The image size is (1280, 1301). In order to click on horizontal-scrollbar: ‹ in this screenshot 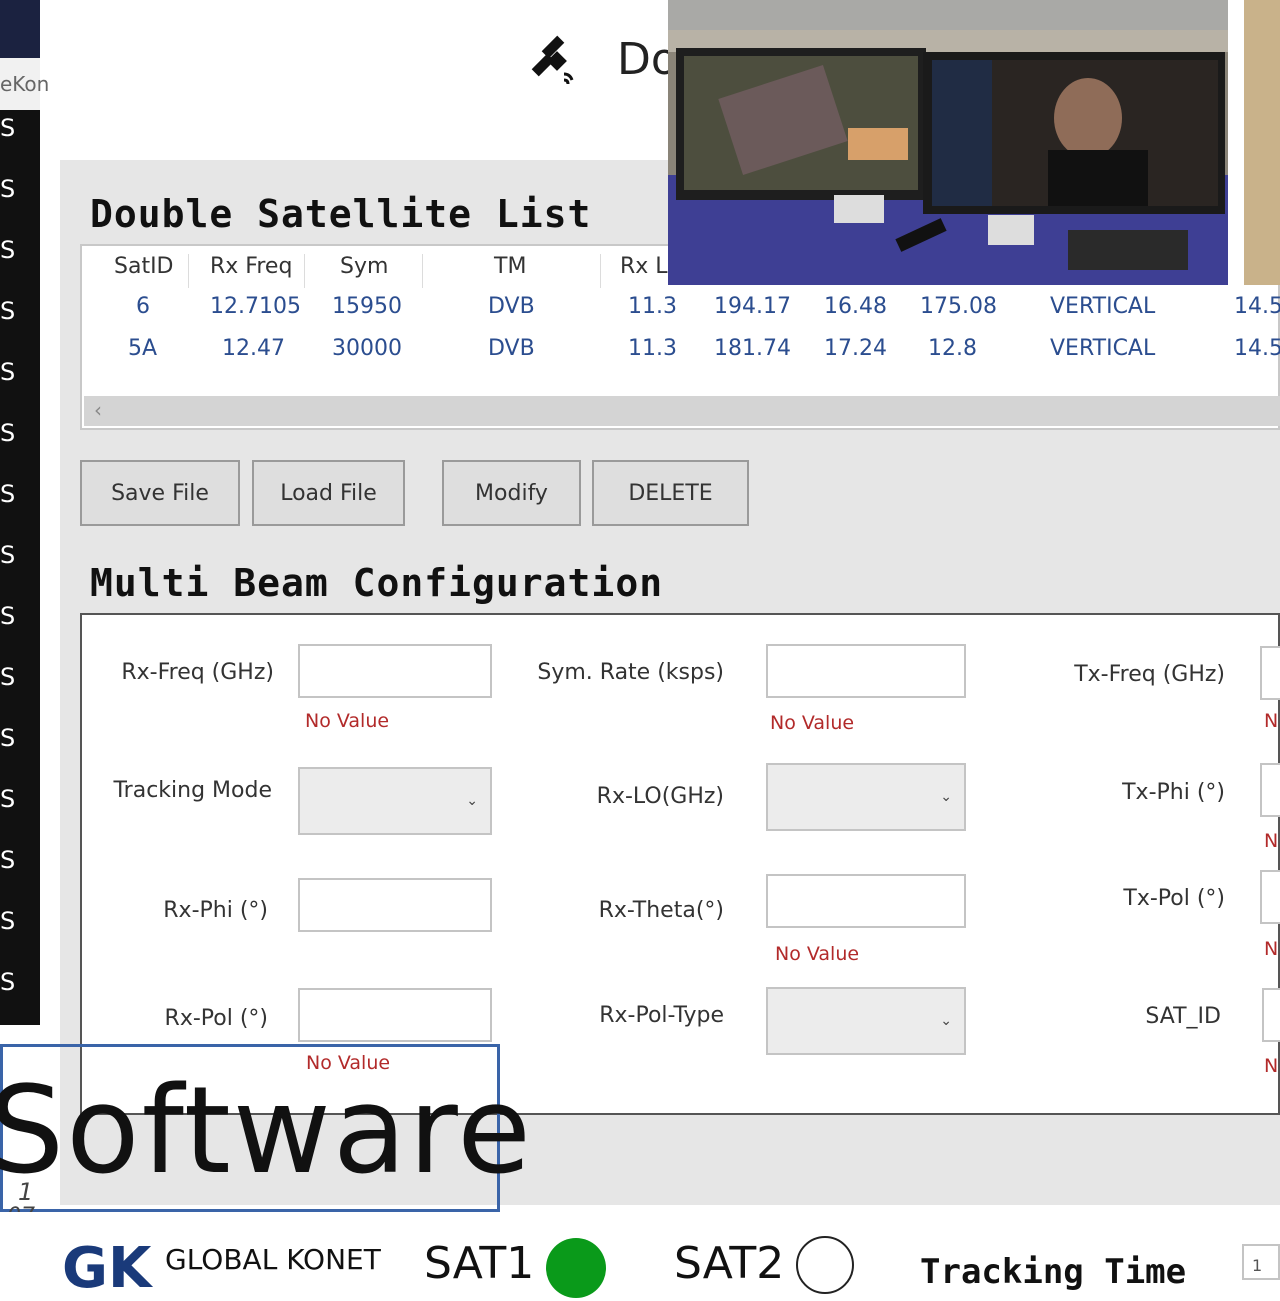, I will do `click(682, 411)`.